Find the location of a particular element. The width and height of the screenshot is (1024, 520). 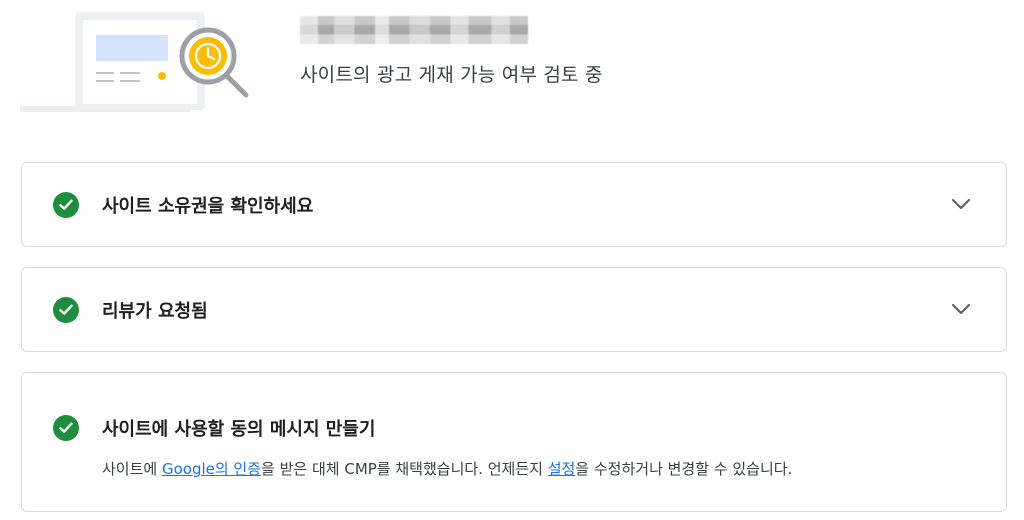

desc-text-suffix: 을 수정하거나 변경할 수 있습니다. is located at coordinates (684, 469).